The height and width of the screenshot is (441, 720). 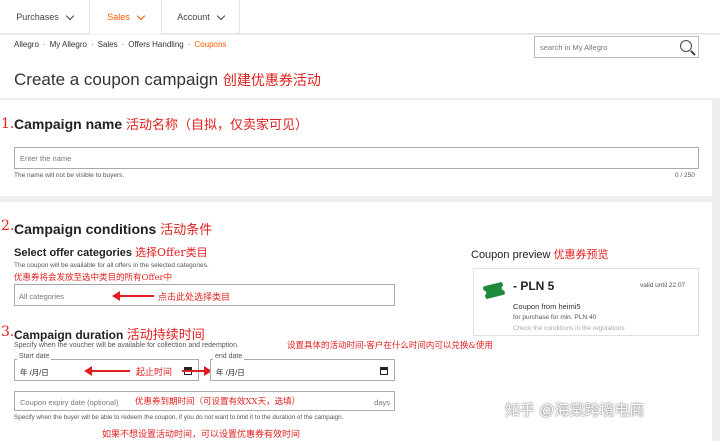 I want to click on coupon-amount: - PLN 5, so click(x=534, y=286).